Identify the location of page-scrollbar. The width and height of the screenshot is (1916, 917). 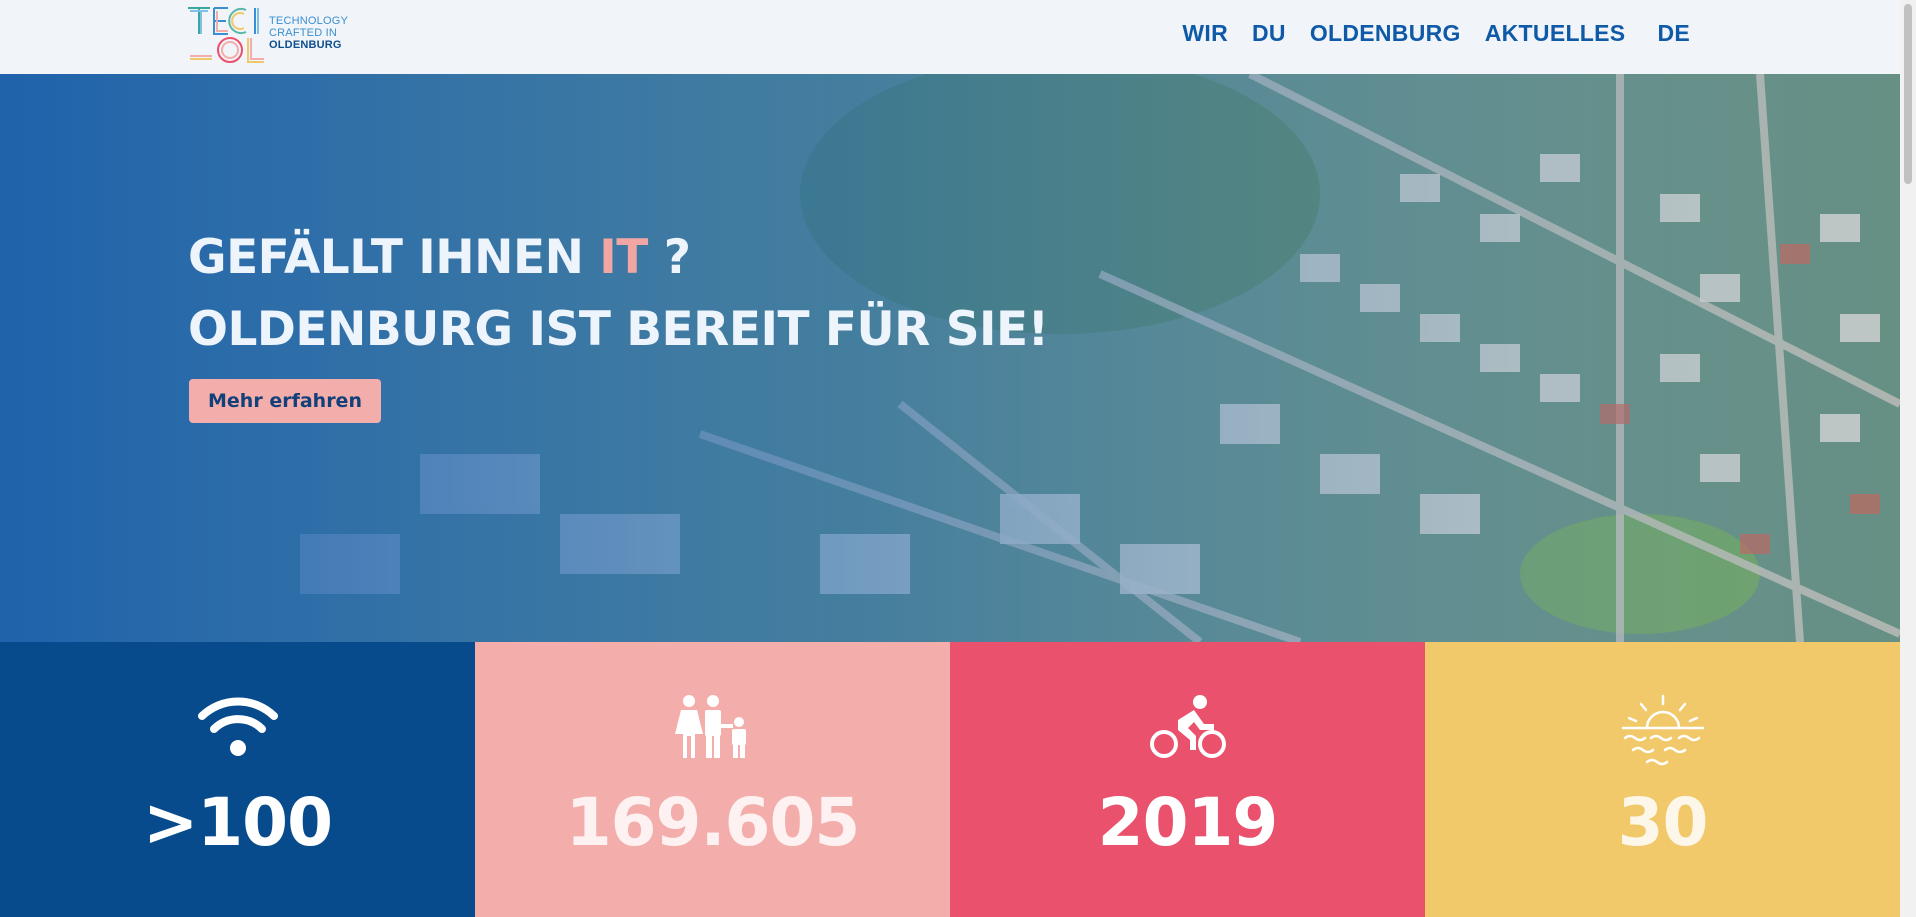
(1908, 458).